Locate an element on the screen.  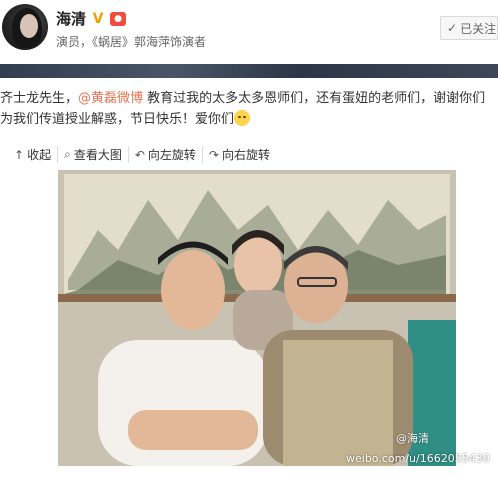
rotate-right-icon: ↷ is located at coordinates (213, 154).